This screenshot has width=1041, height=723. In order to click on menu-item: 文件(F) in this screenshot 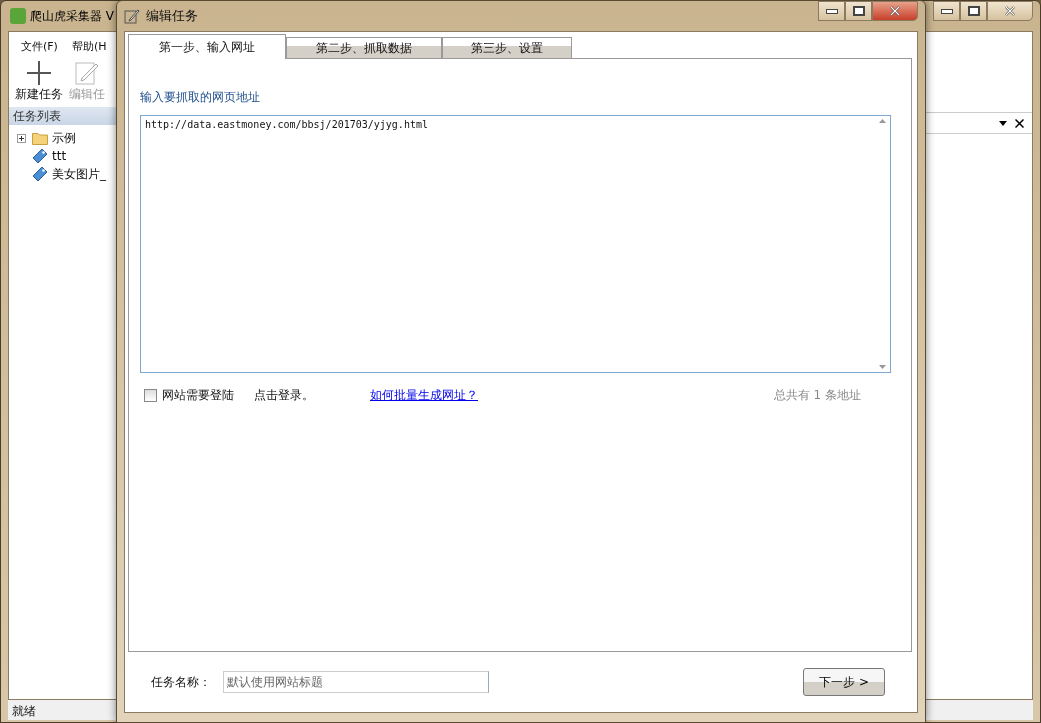, I will do `click(39, 46)`.